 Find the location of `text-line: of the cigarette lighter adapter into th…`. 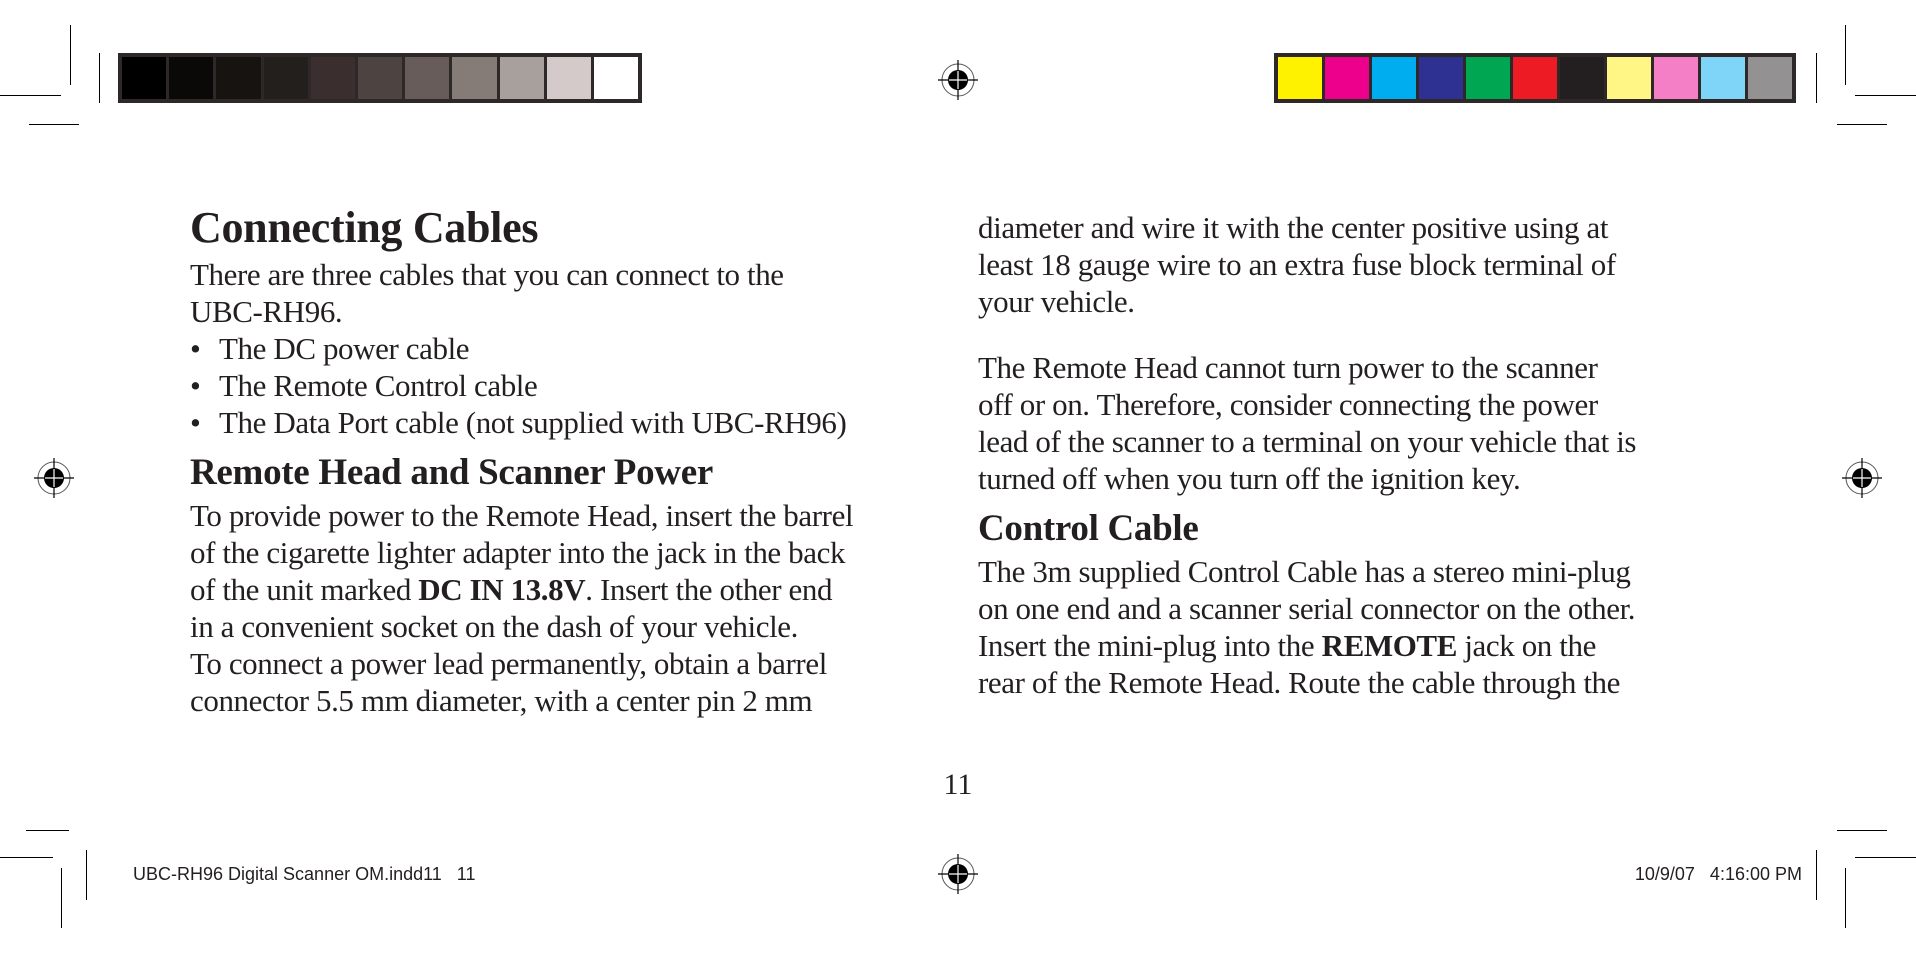

text-line: of the cigarette lighter adapter into th… is located at coordinates (518, 552).